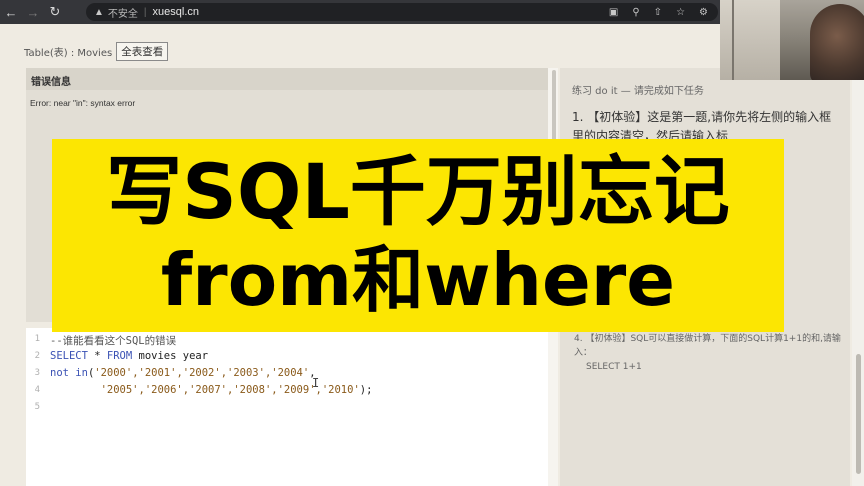 The height and width of the screenshot is (486, 864). What do you see at coordinates (858, 414) in the screenshot?
I see `task-scrollbar-thumb` at bounding box center [858, 414].